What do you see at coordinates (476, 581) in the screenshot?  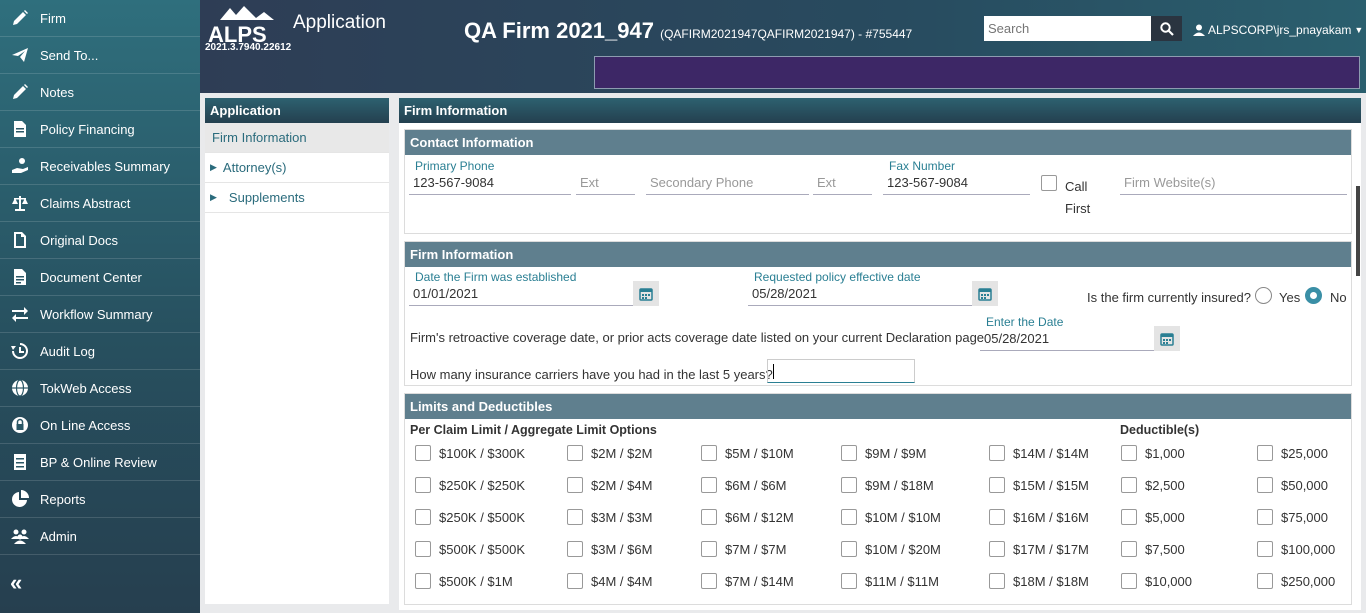 I see `limit-option-label: $500K / $1M` at bounding box center [476, 581].